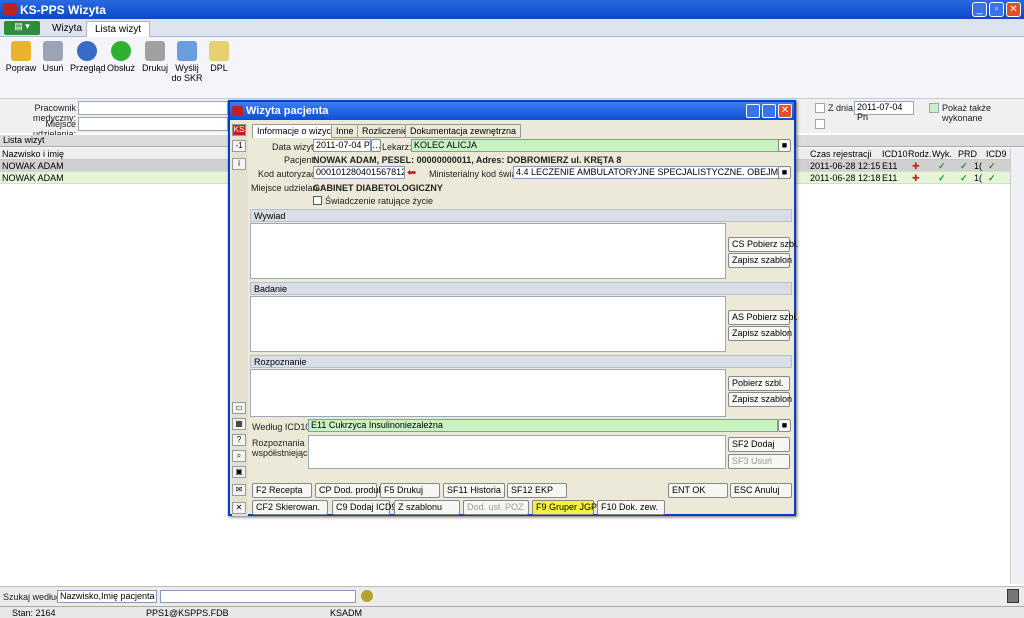 Image resolution: width=1024 pixels, height=618 pixels. I want to click on grid-scrollbar, so click(1017, 366).